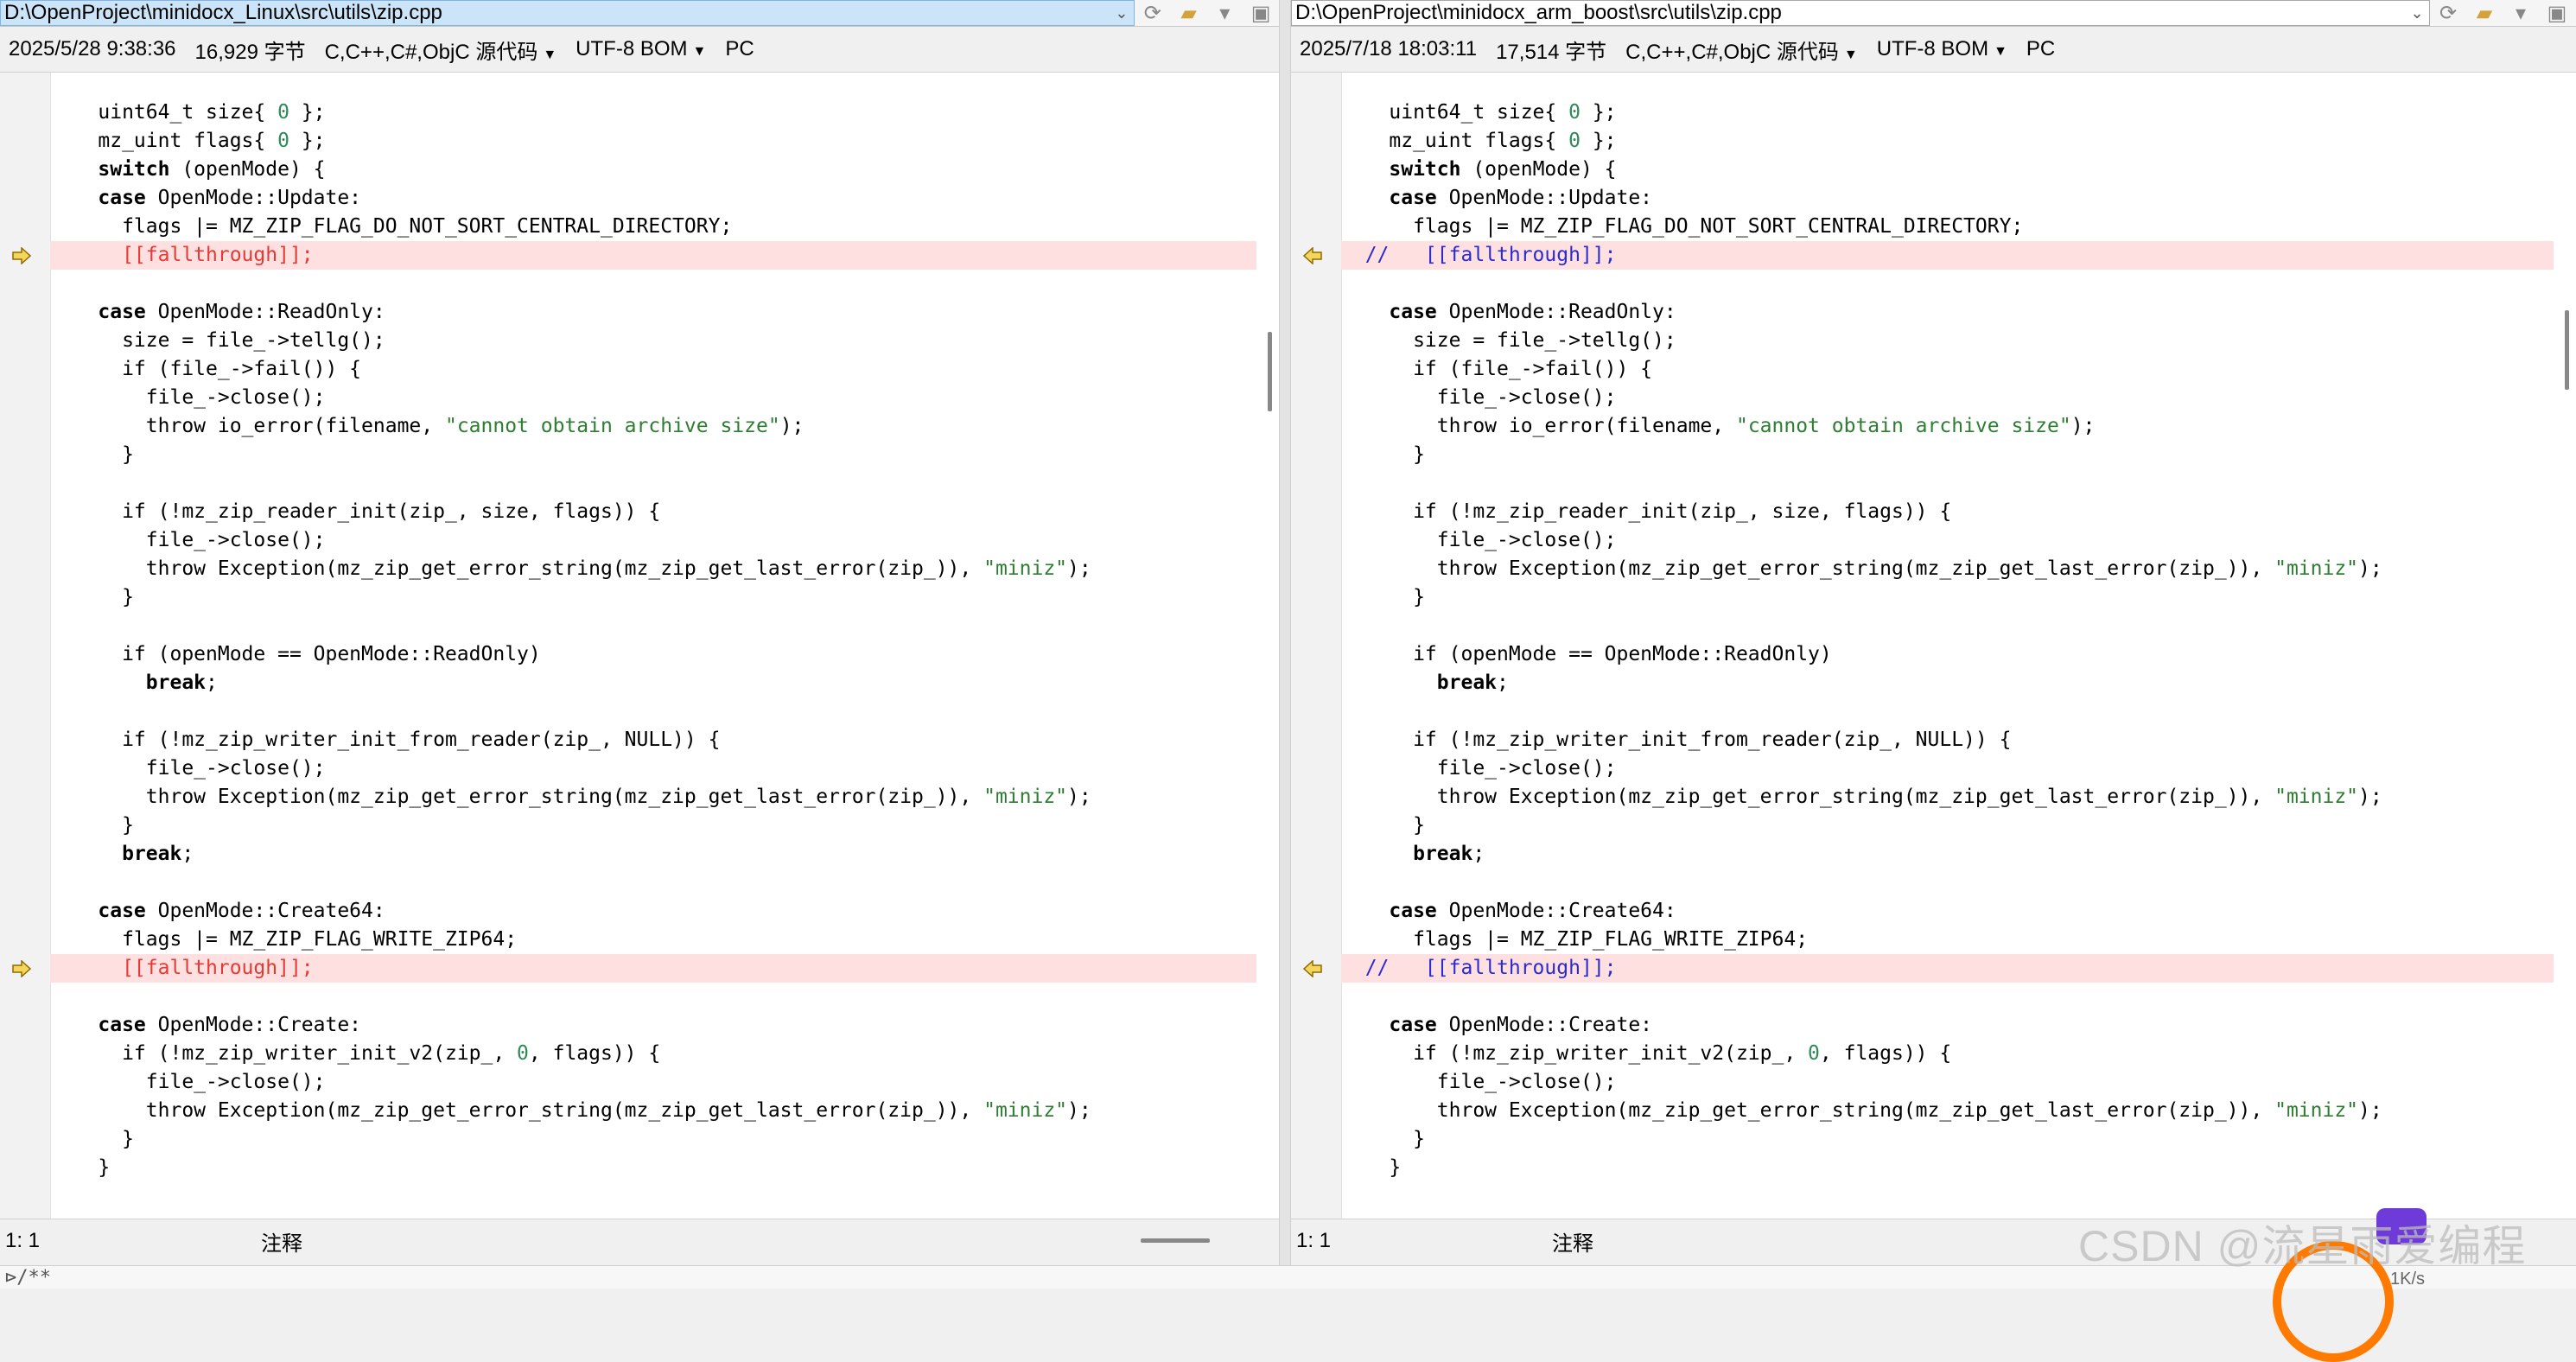  Describe the element at coordinates (1389, 48) in the screenshot. I see `right-timestamp: 2025/7/18 18:03:11` at that location.